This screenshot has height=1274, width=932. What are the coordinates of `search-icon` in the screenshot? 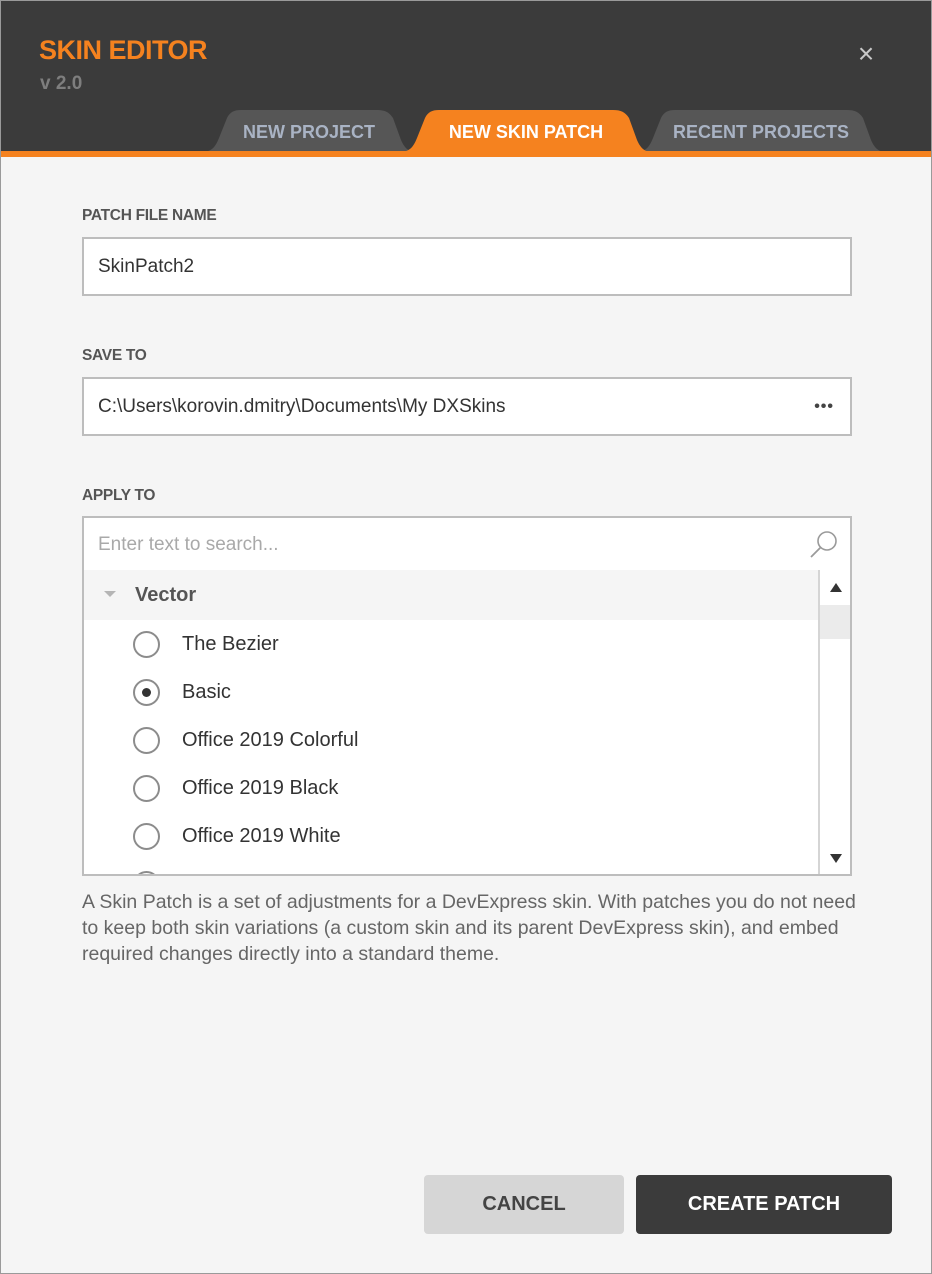 It's located at (824, 544).